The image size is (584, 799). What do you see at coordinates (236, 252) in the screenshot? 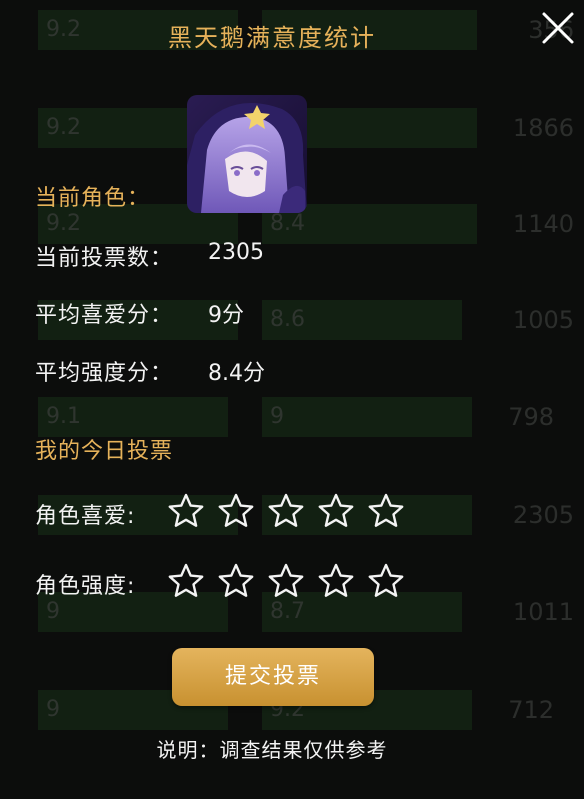
I see `votes-value: 2305` at bounding box center [236, 252].